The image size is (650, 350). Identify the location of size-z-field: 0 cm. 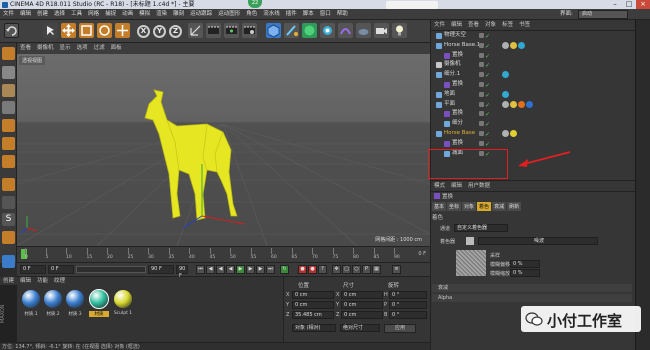
(362, 315).